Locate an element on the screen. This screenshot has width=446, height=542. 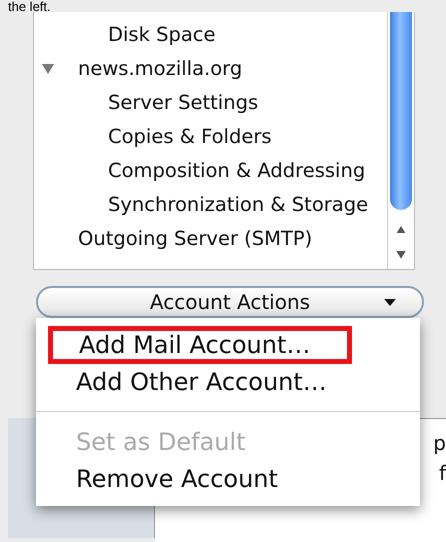
disclosure-triangle-icon is located at coordinates (48, 68).